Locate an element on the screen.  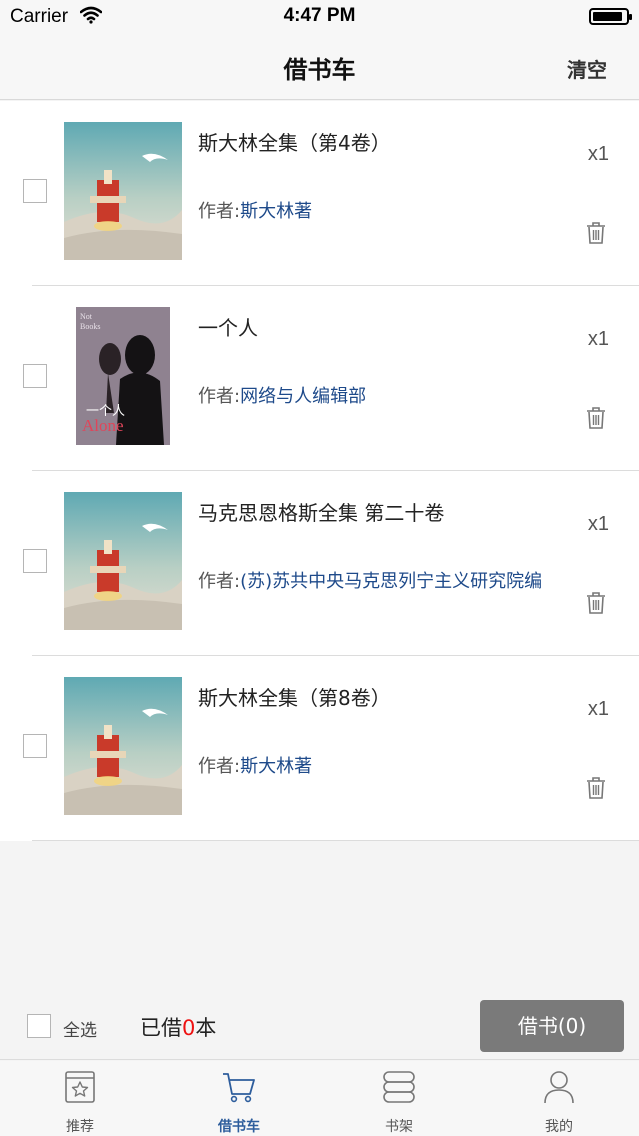
tab-bookshelf: 书架 is located at coordinates (399, 1098).